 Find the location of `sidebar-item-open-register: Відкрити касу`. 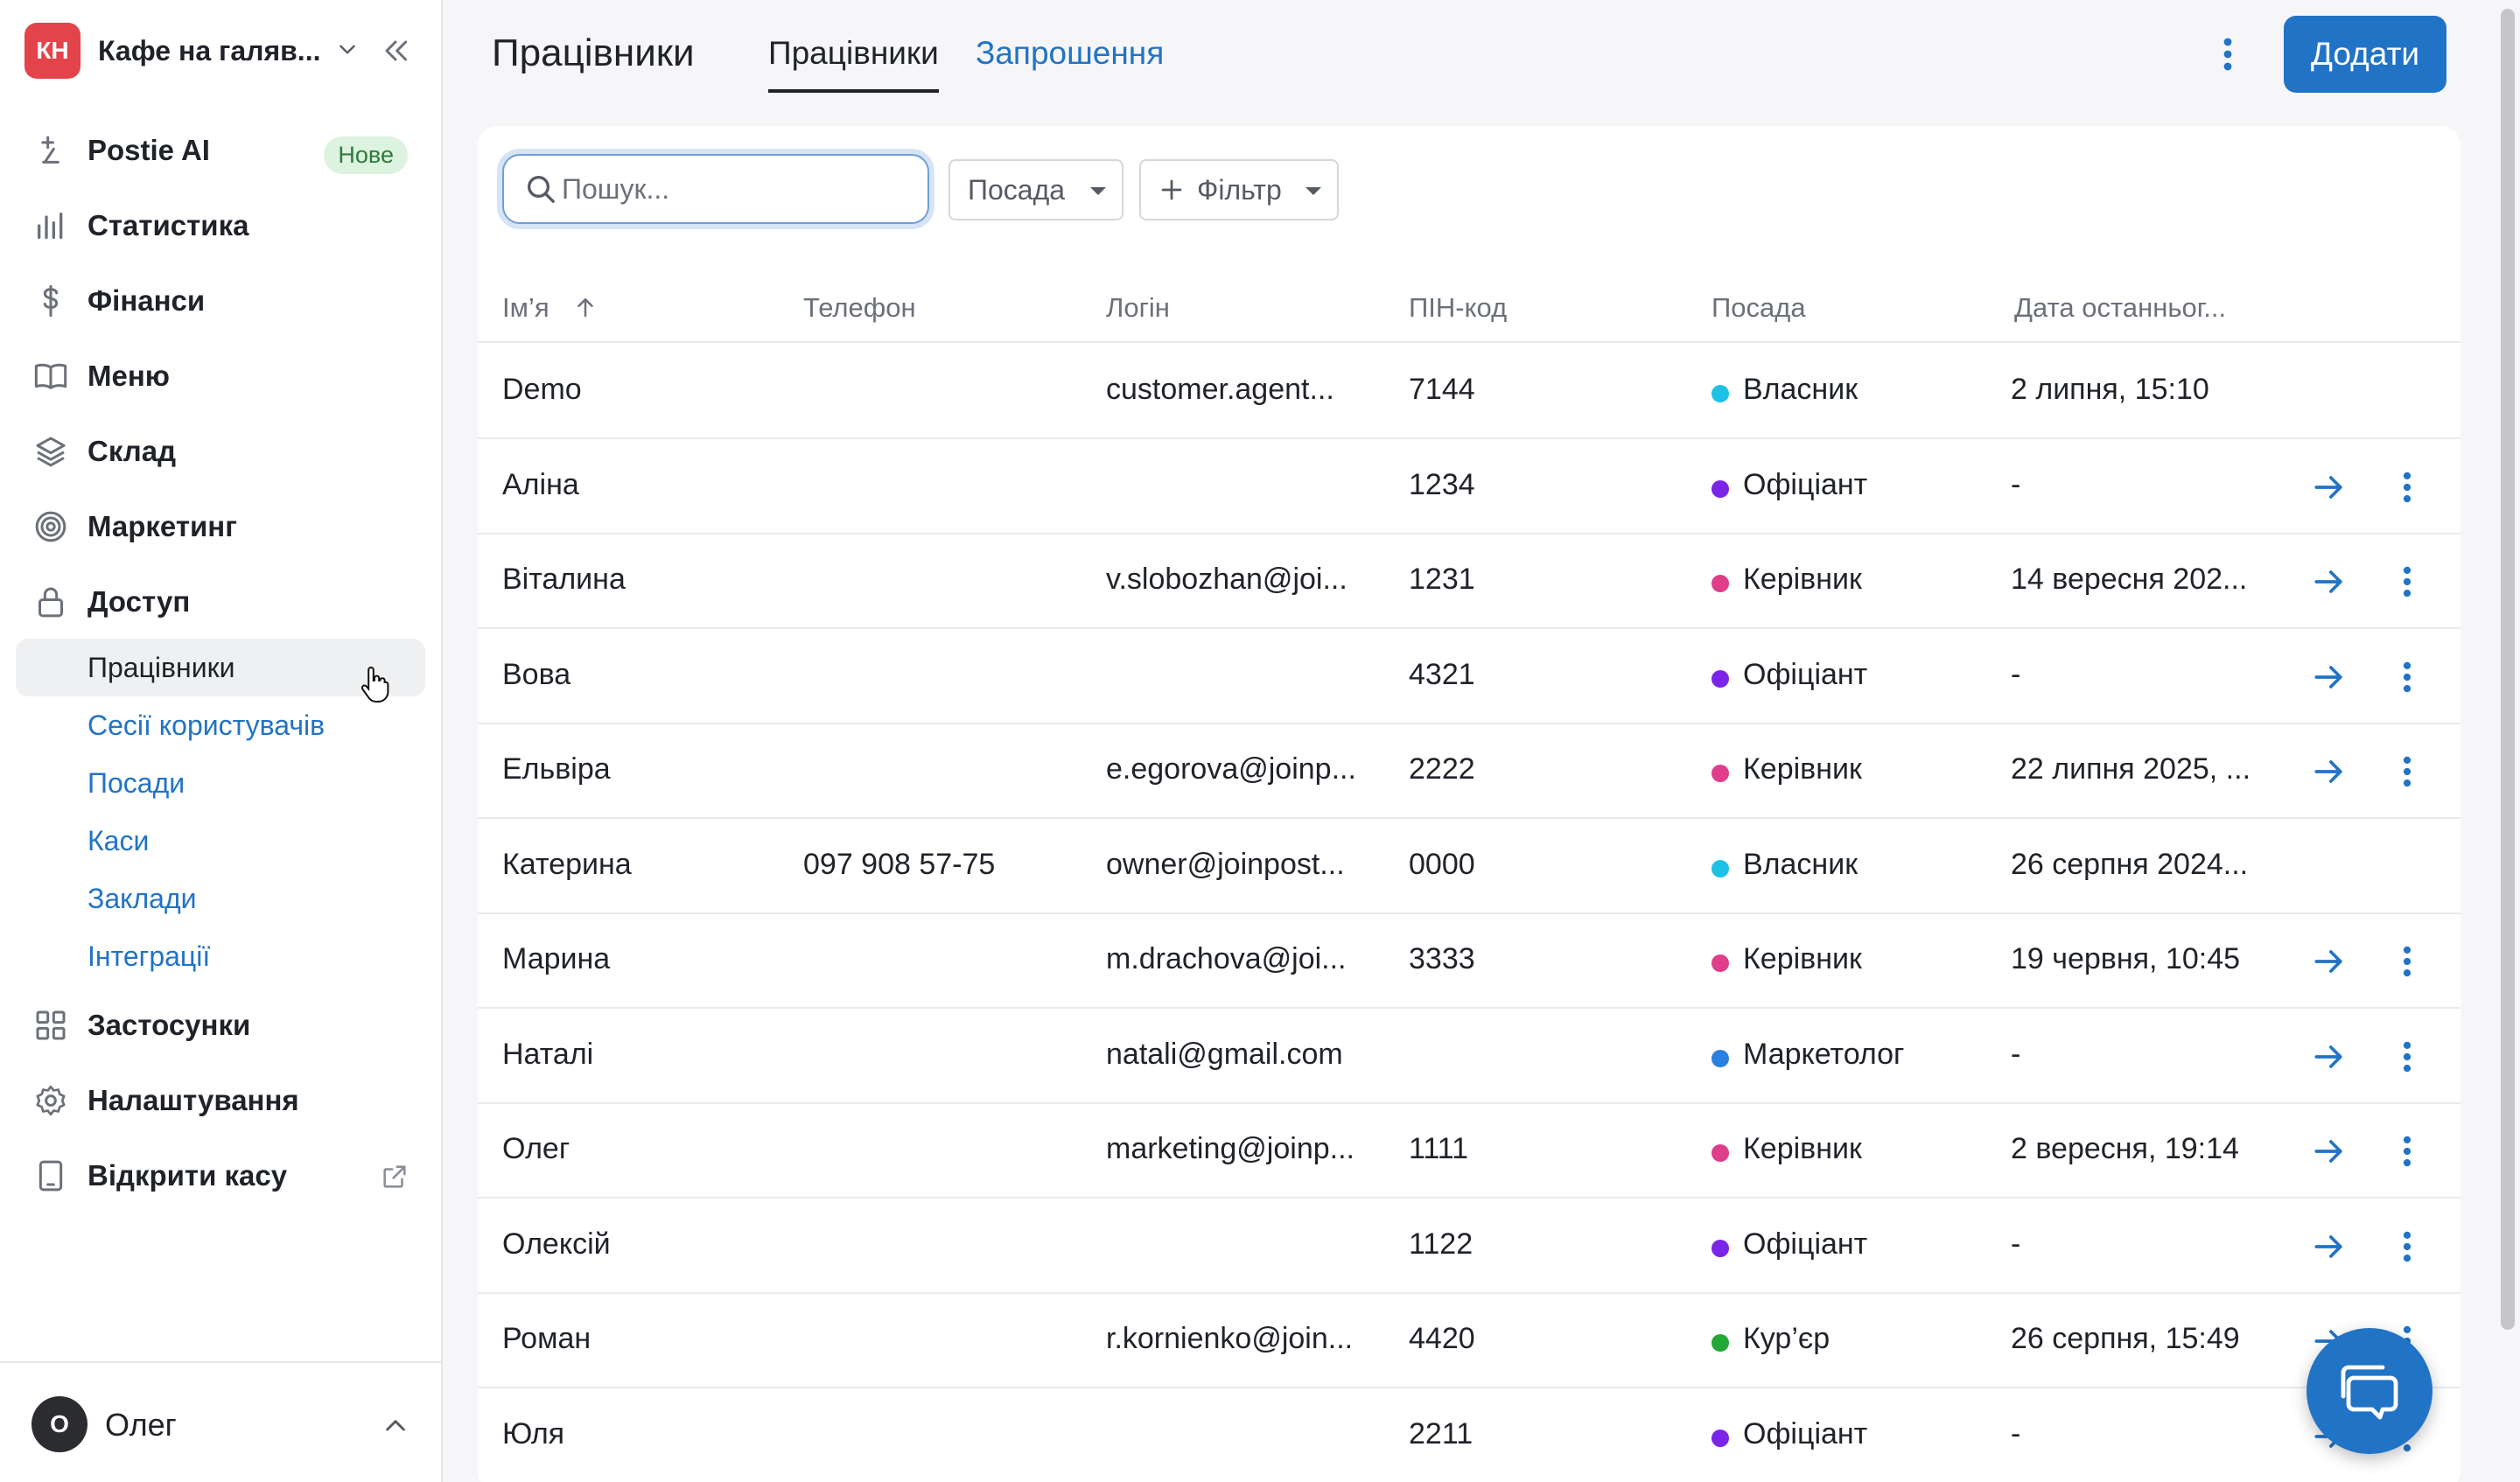

sidebar-item-open-register: Відкрити касу is located at coordinates (220, 1175).